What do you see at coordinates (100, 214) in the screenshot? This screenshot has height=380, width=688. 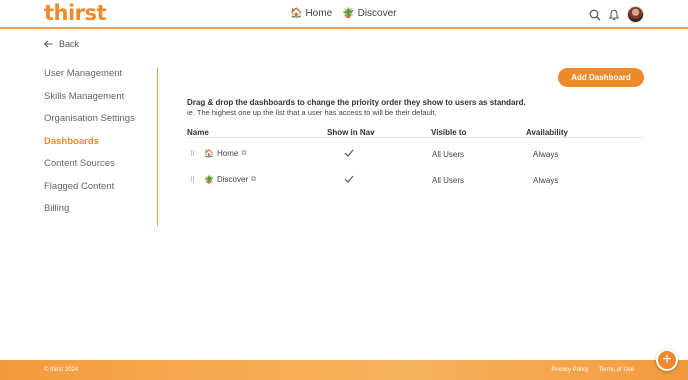 I see `sidebar-item-billing: Billing` at bounding box center [100, 214].